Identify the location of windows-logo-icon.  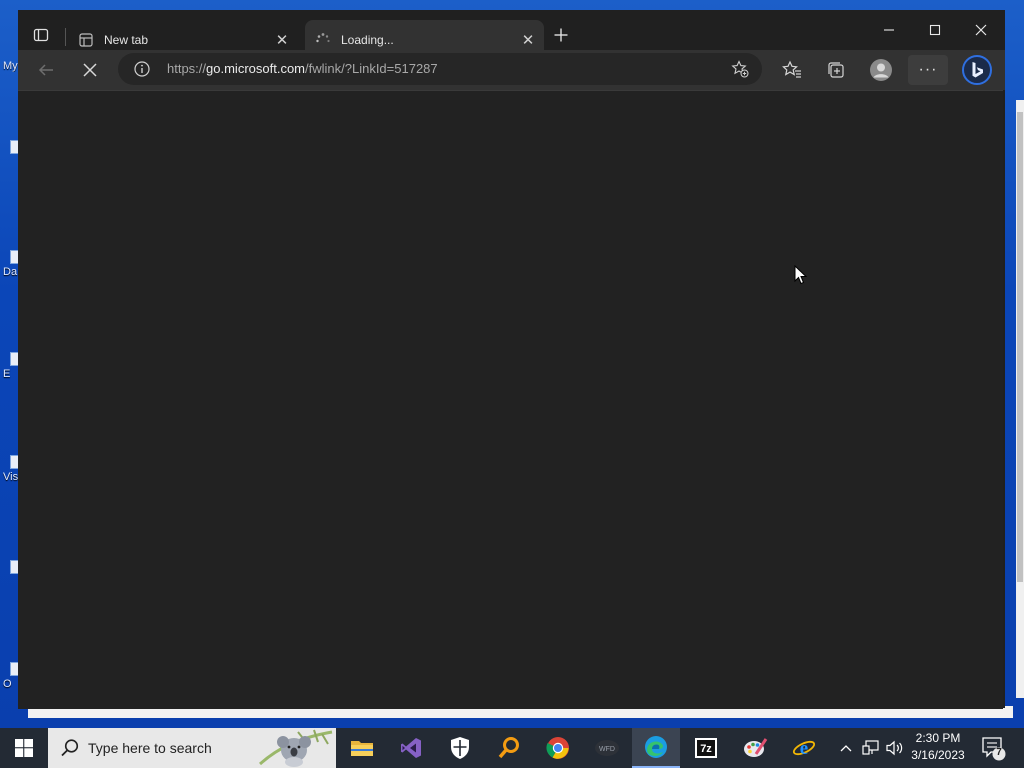
(24, 748).